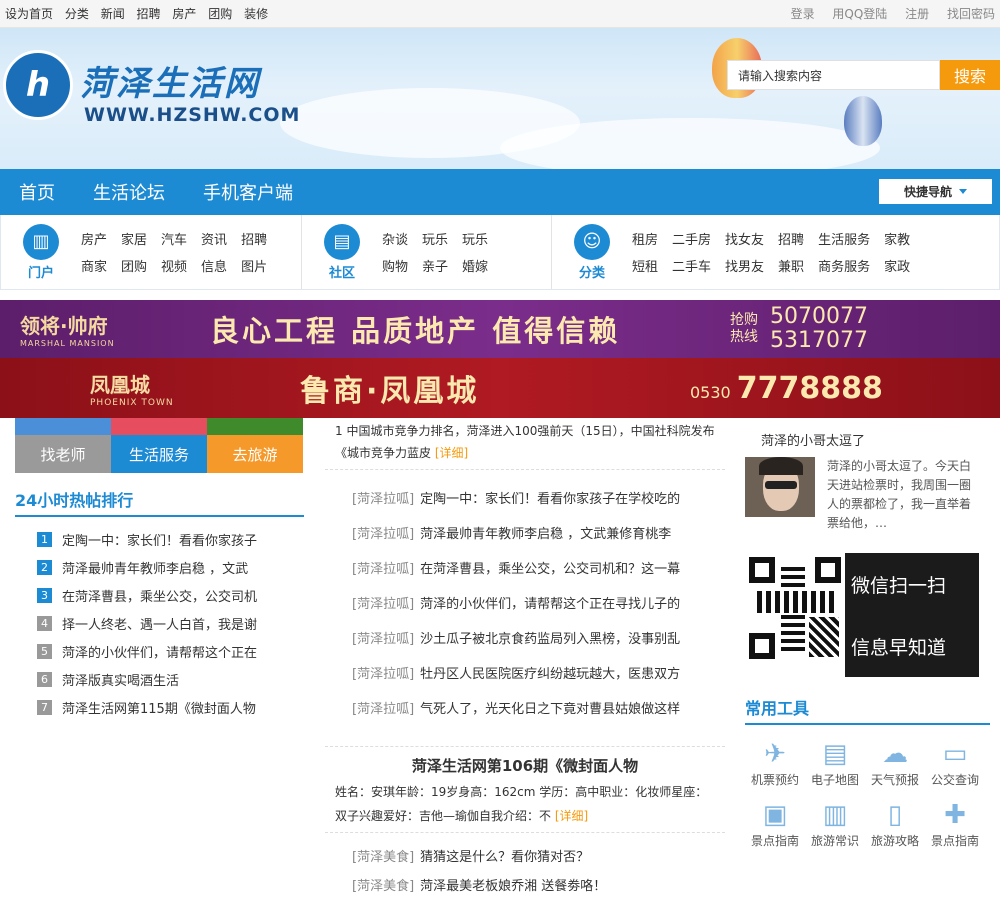 This screenshot has height=909, width=1000. What do you see at coordinates (38, 85) in the screenshot?
I see `site-logo: h` at bounding box center [38, 85].